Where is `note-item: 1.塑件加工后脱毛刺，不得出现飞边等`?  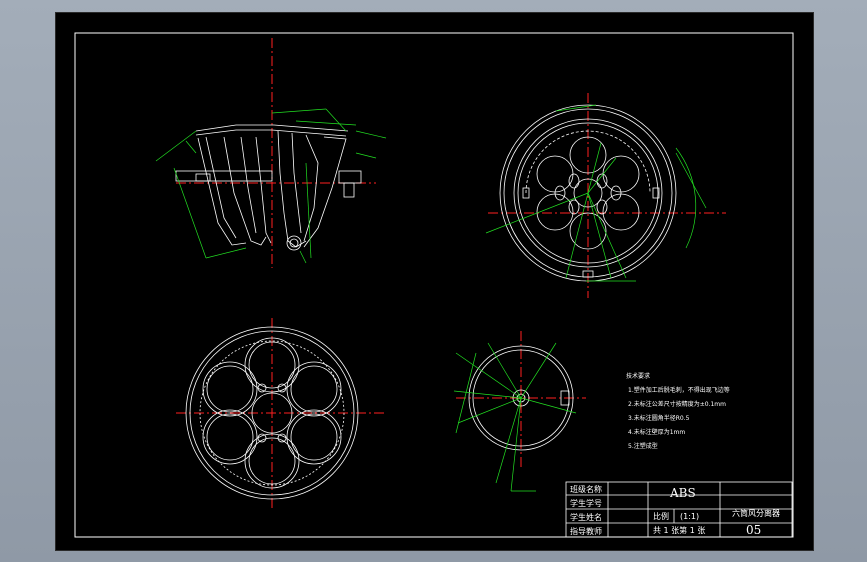 note-item: 1.塑件加工后脱毛刺，不得出现飞边等 is located at coordinates (679, 390).